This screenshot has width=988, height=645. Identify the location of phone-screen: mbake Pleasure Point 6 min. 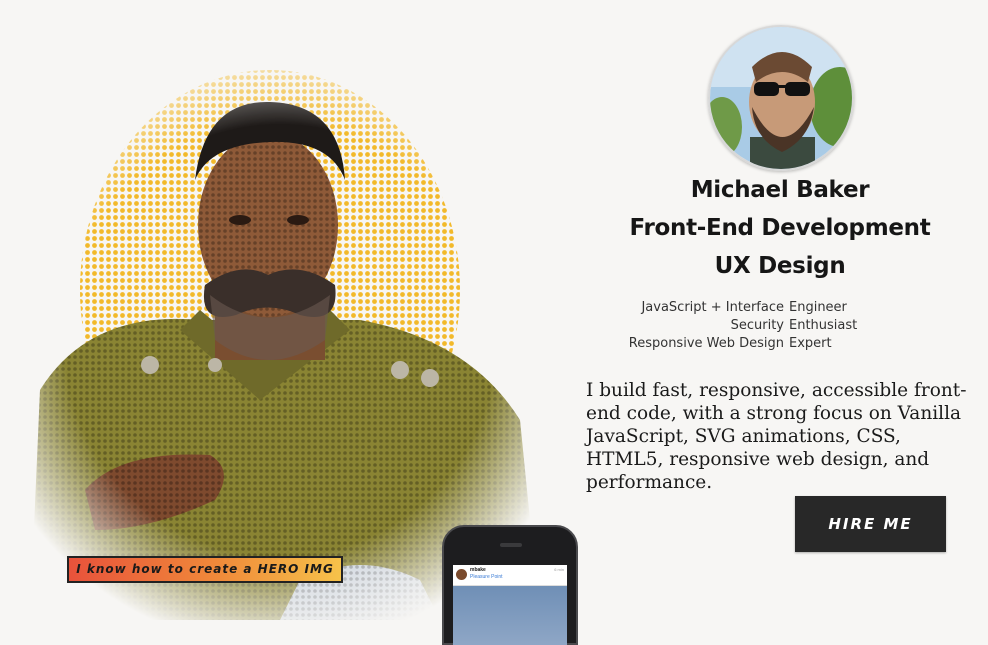
(510, 605).